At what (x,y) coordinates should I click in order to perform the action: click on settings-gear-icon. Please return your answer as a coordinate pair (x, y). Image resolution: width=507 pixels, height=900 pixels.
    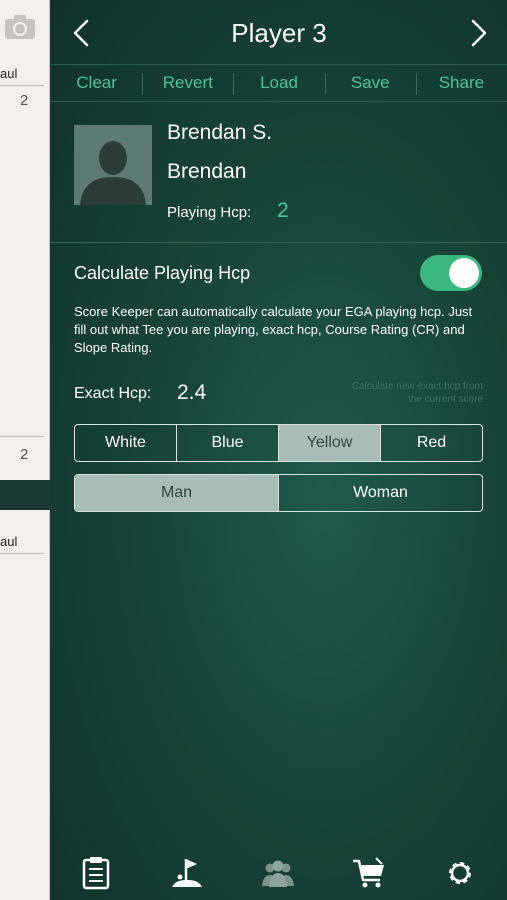
    Looking at the image, I should click on (460, 873).